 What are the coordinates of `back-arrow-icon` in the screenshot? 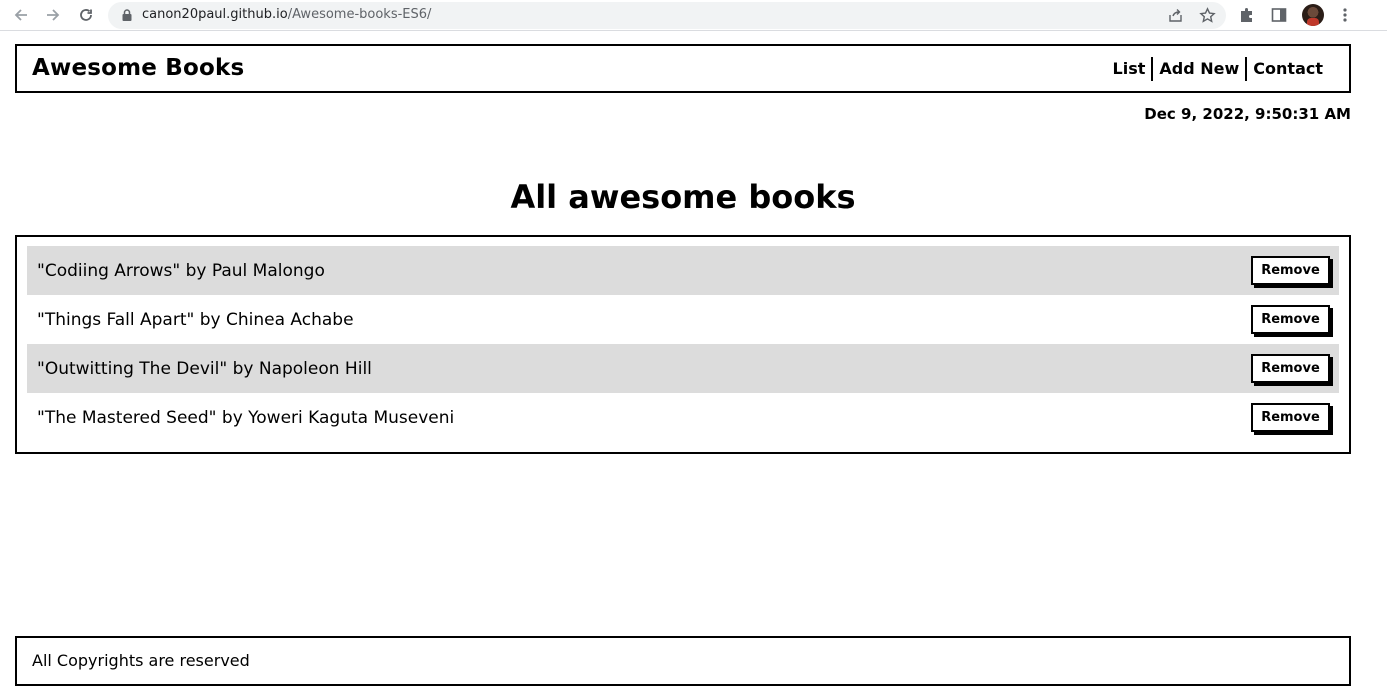 It's located at (21, 15).